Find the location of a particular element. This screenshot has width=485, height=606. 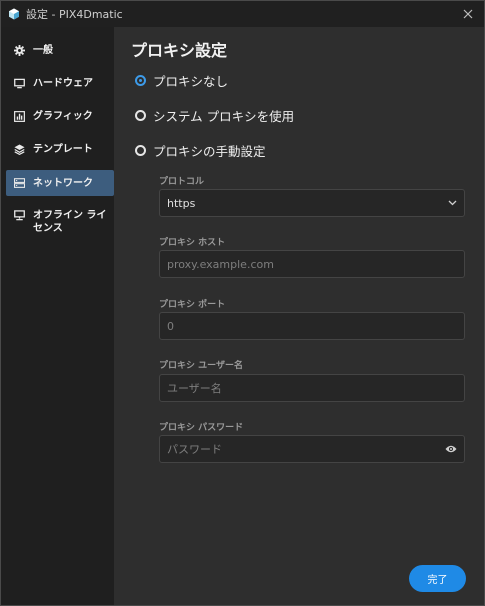

eye-icon is located at coordinates (451, 449).